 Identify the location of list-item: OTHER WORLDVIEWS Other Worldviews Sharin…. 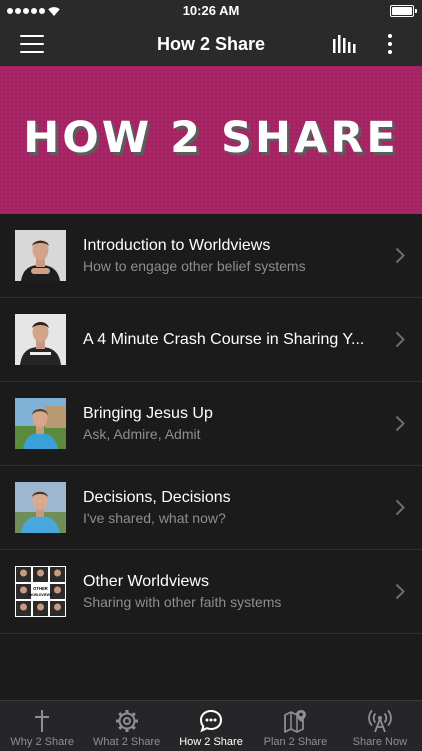
(211, 592).